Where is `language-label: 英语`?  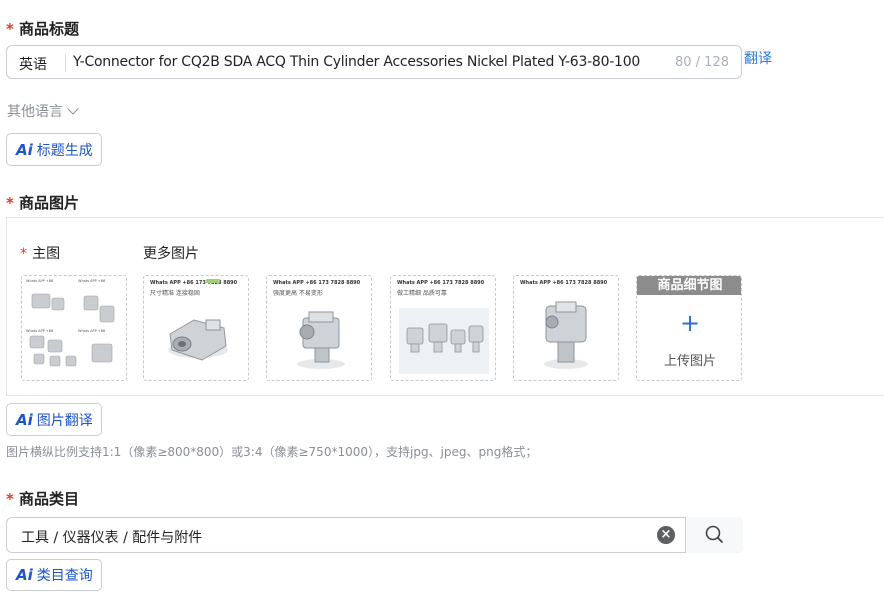
language-label: 英语 is located at coordinates (33, 64).